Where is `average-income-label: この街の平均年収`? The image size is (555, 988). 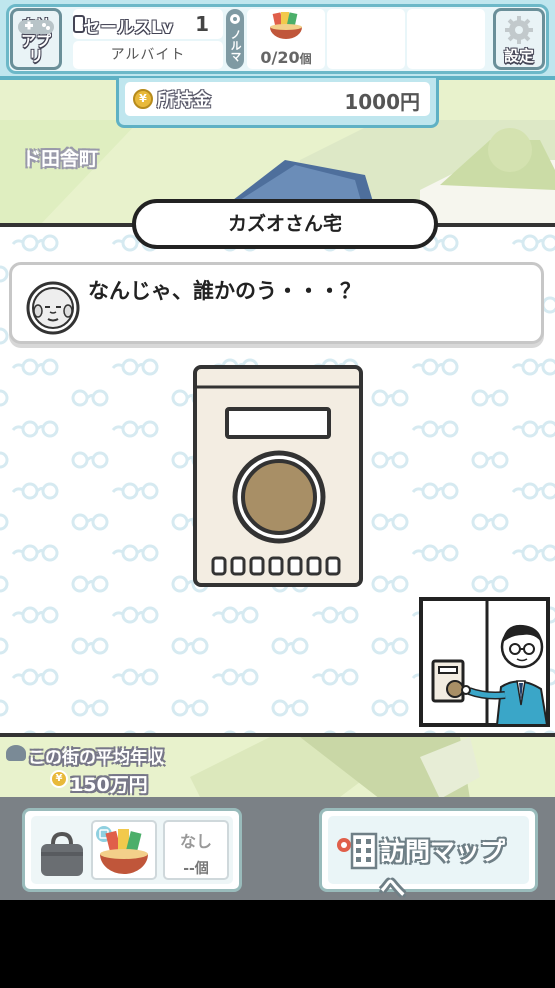 average-income-label: この街の平均年収 is located at coordinates (96, 758).